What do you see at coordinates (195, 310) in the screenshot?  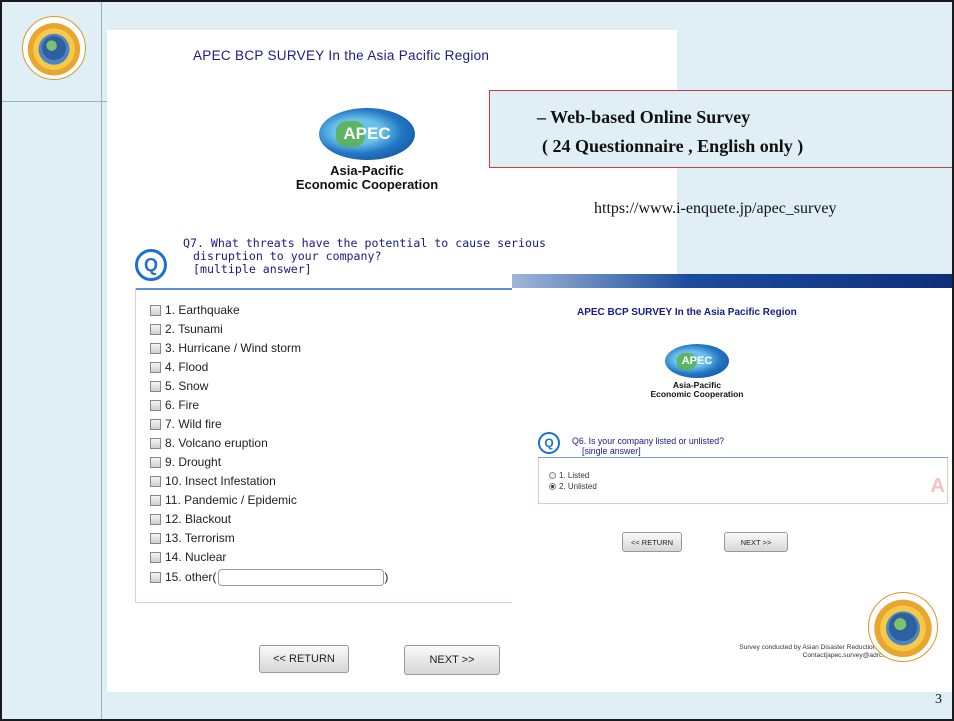 I see `option-earthquake: 1. Earthquake` at bounding box center [195, 310].